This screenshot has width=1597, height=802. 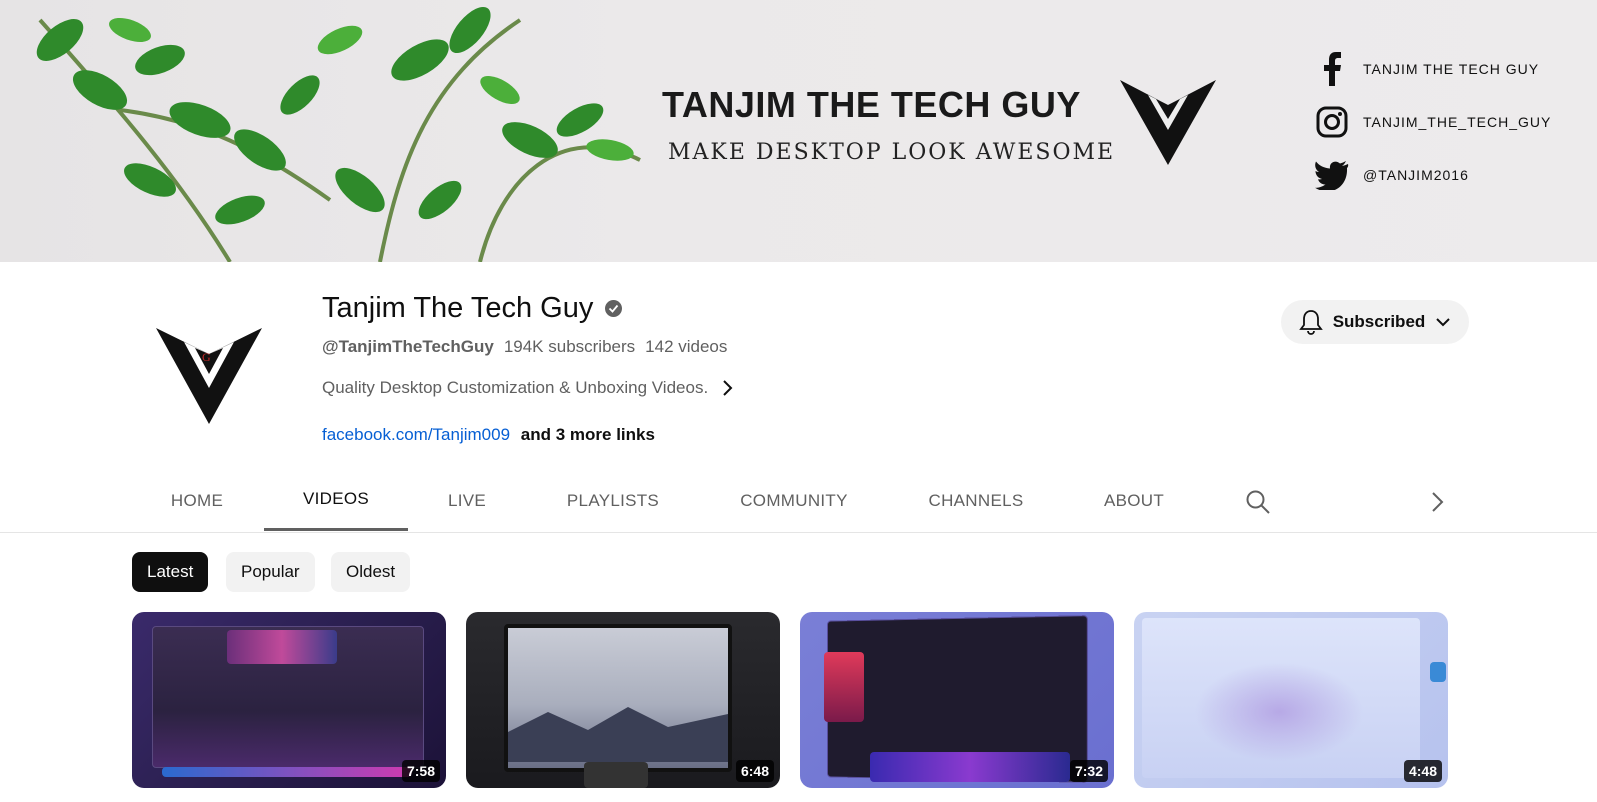 I want to click on channel-link: facebook.com/Tanjim009, so click(x=416, y=434).